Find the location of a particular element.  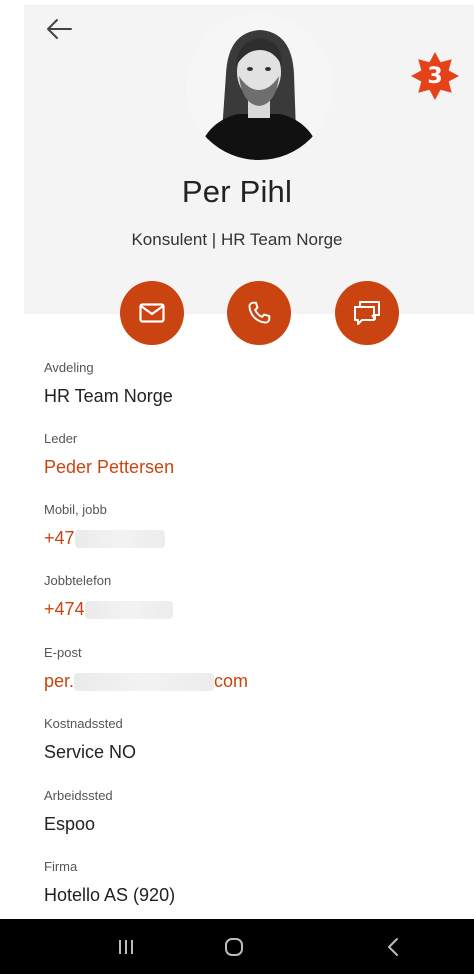

field-arbeidssted: Arbeidssted Espoo is located at coordinates (78, 811).